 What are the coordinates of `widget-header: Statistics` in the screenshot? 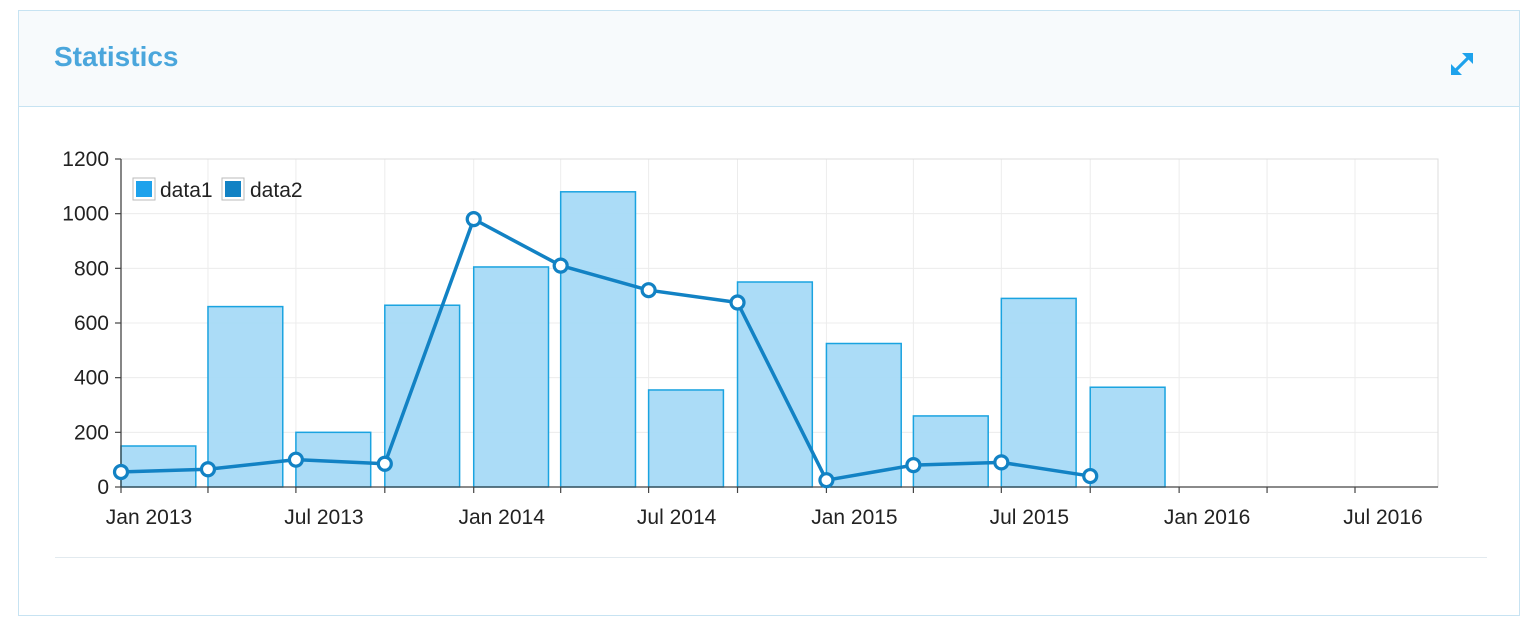 It's located at (769, 59).